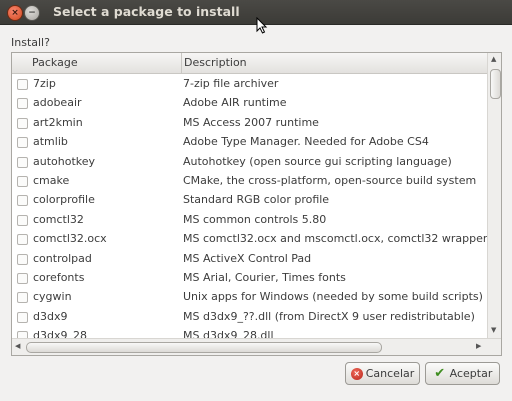 The height and width of the screenshot is (401, 512). I want to click on minimize-button: −, so click(32, 13).